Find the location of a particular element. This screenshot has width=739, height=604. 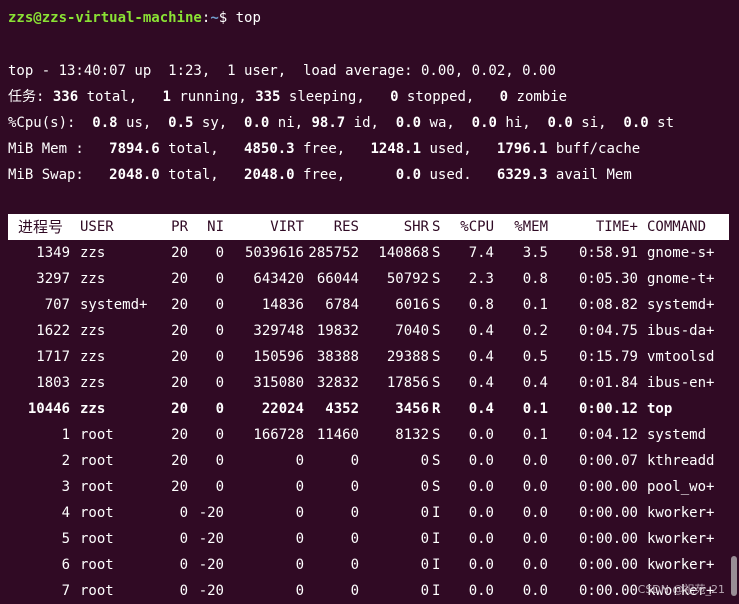

cell-virt: 166728 is located at coordinates (278, 435).